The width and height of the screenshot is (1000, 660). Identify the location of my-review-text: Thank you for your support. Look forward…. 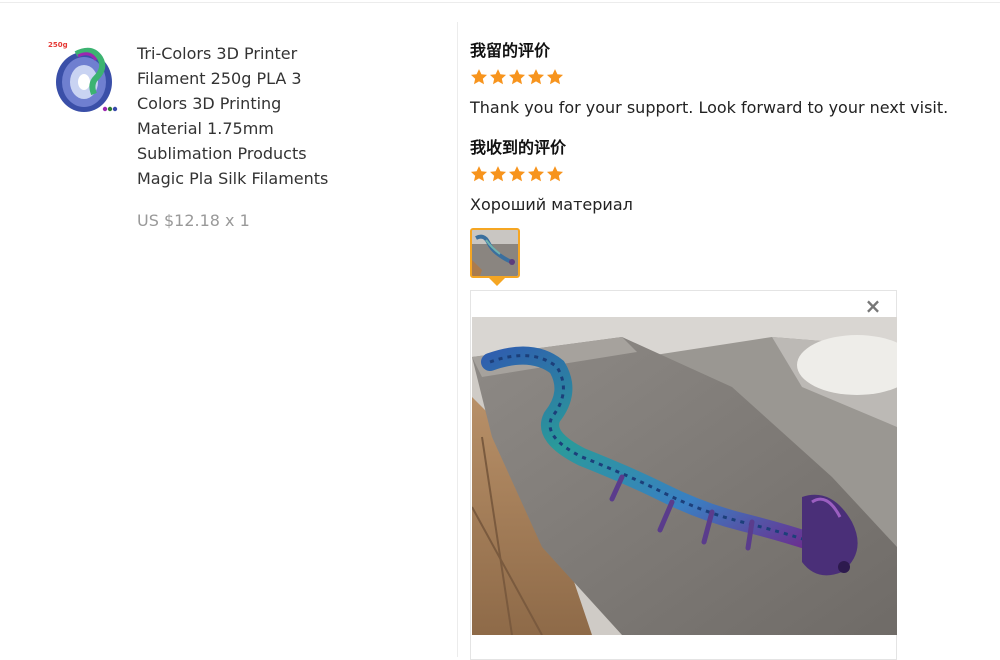
(709, 107).